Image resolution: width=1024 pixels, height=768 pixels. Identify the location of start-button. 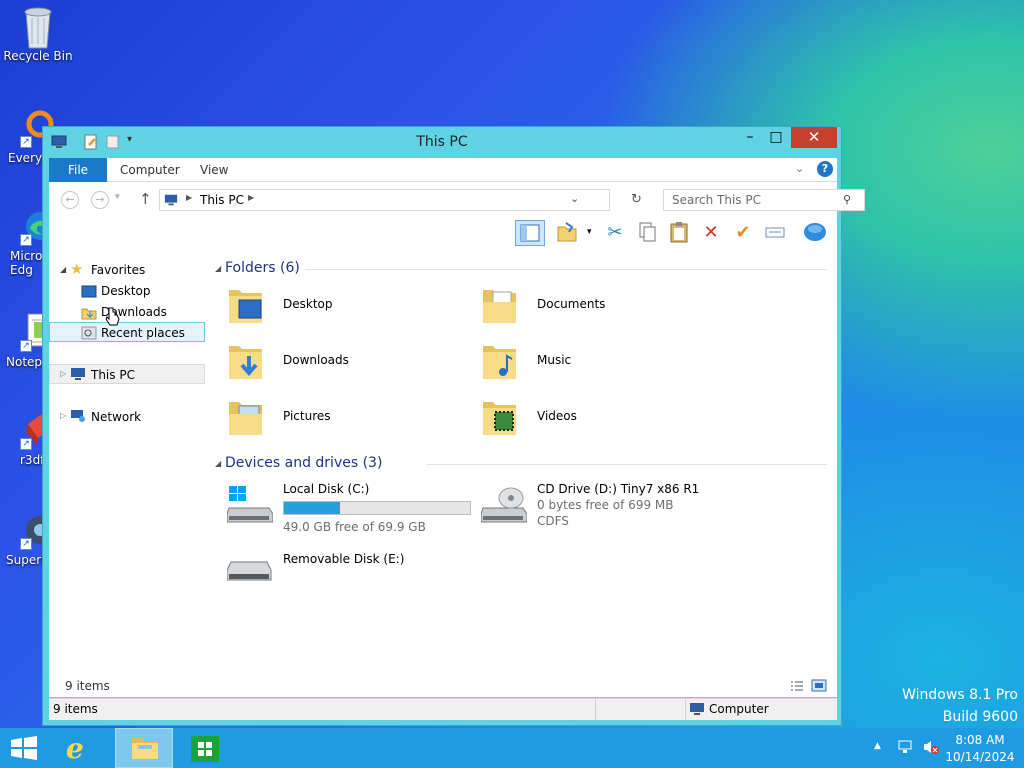
(24, 748).